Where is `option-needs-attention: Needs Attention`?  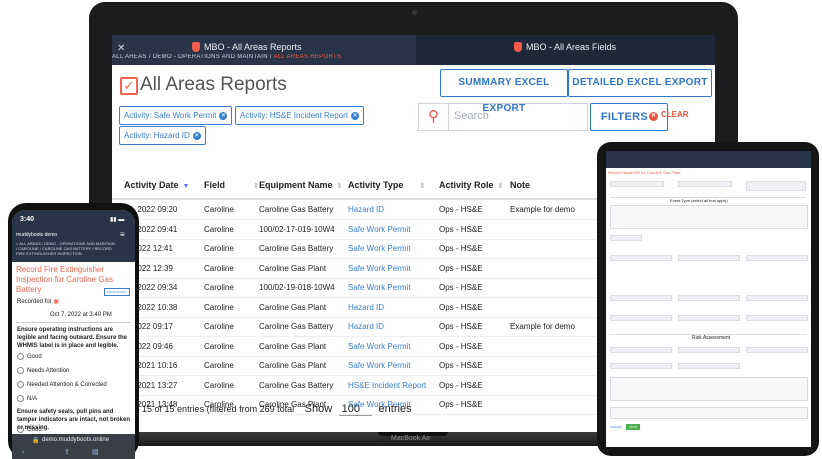
option-needs-attention: Needs Attention is located at coordinates (43, 370).